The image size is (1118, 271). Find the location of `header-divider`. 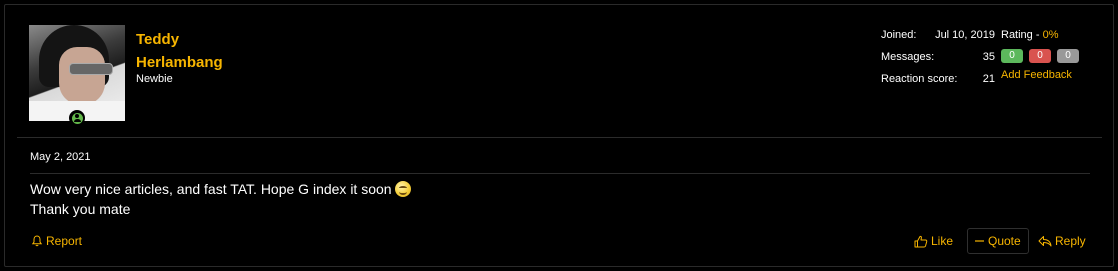

header-divider is located at coordinates (559, 137).